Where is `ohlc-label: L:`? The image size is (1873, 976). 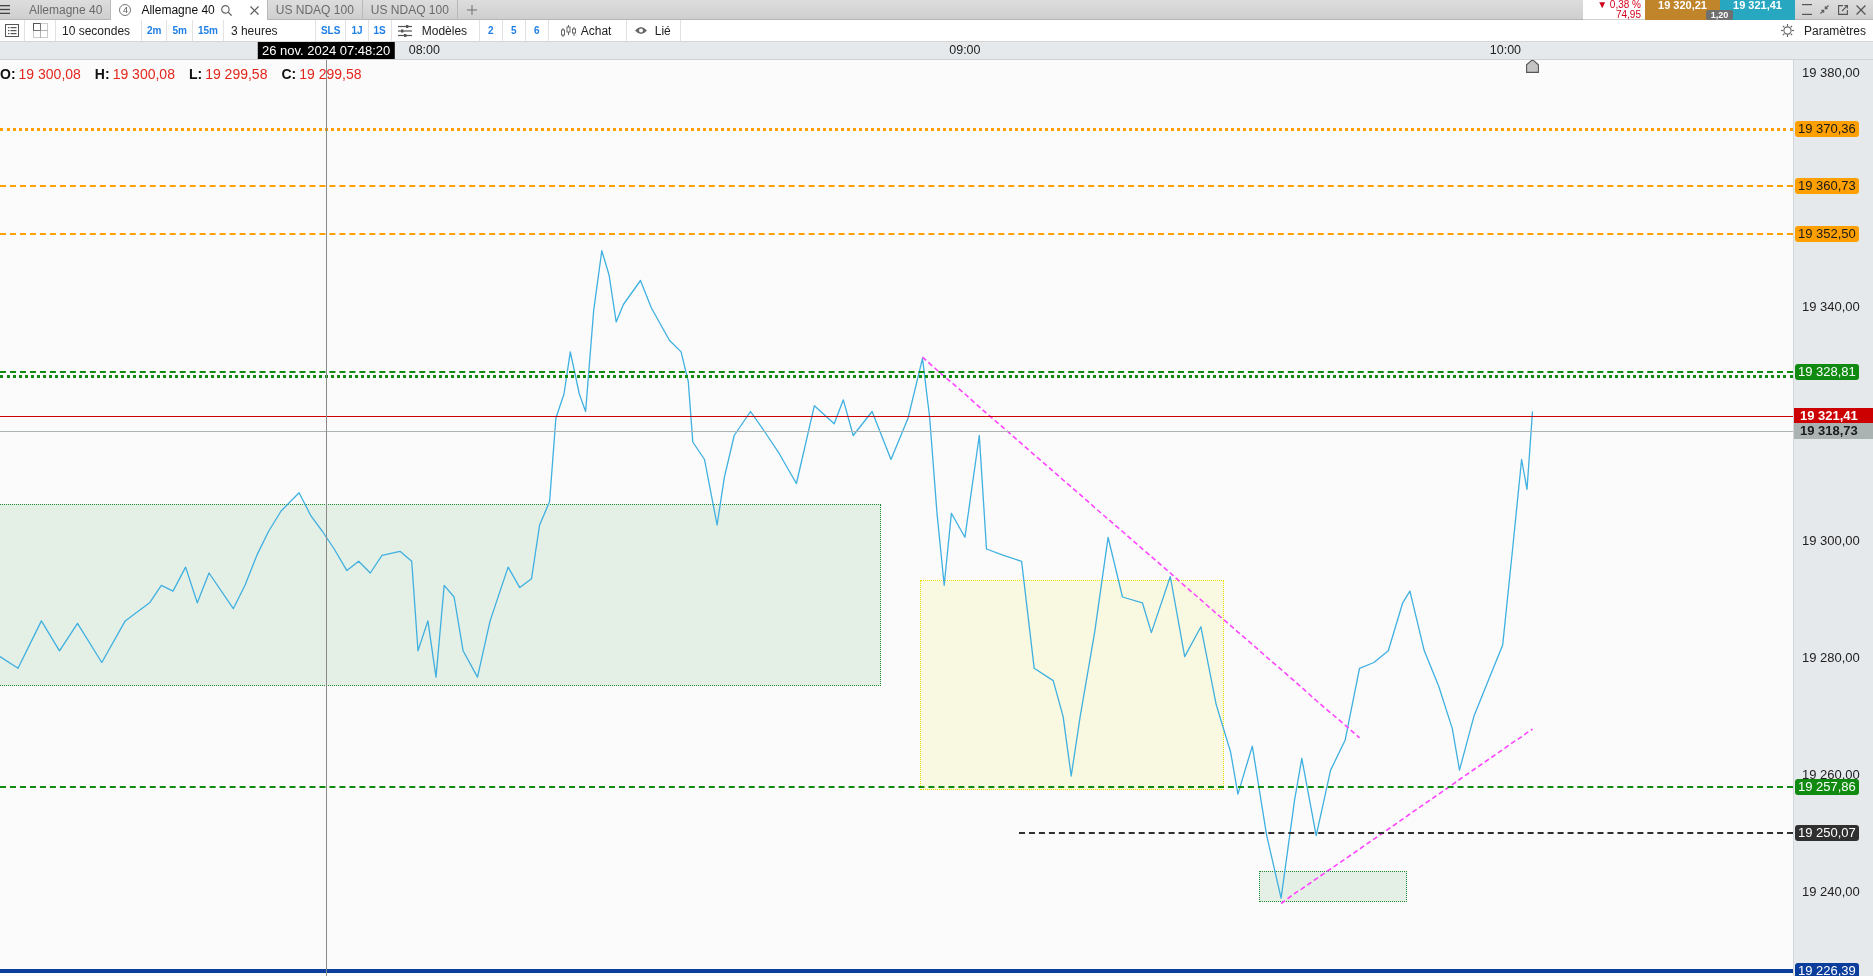 ohlc-label: L: is located at coordinates (195, 74).